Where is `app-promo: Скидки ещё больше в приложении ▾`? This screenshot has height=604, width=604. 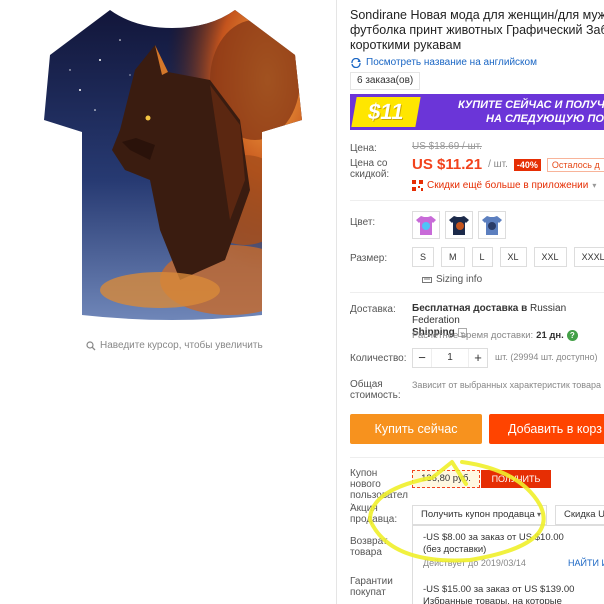
app-promo: Скидки ещё больше в приложении ▾ is located at coordinates (504, 185).